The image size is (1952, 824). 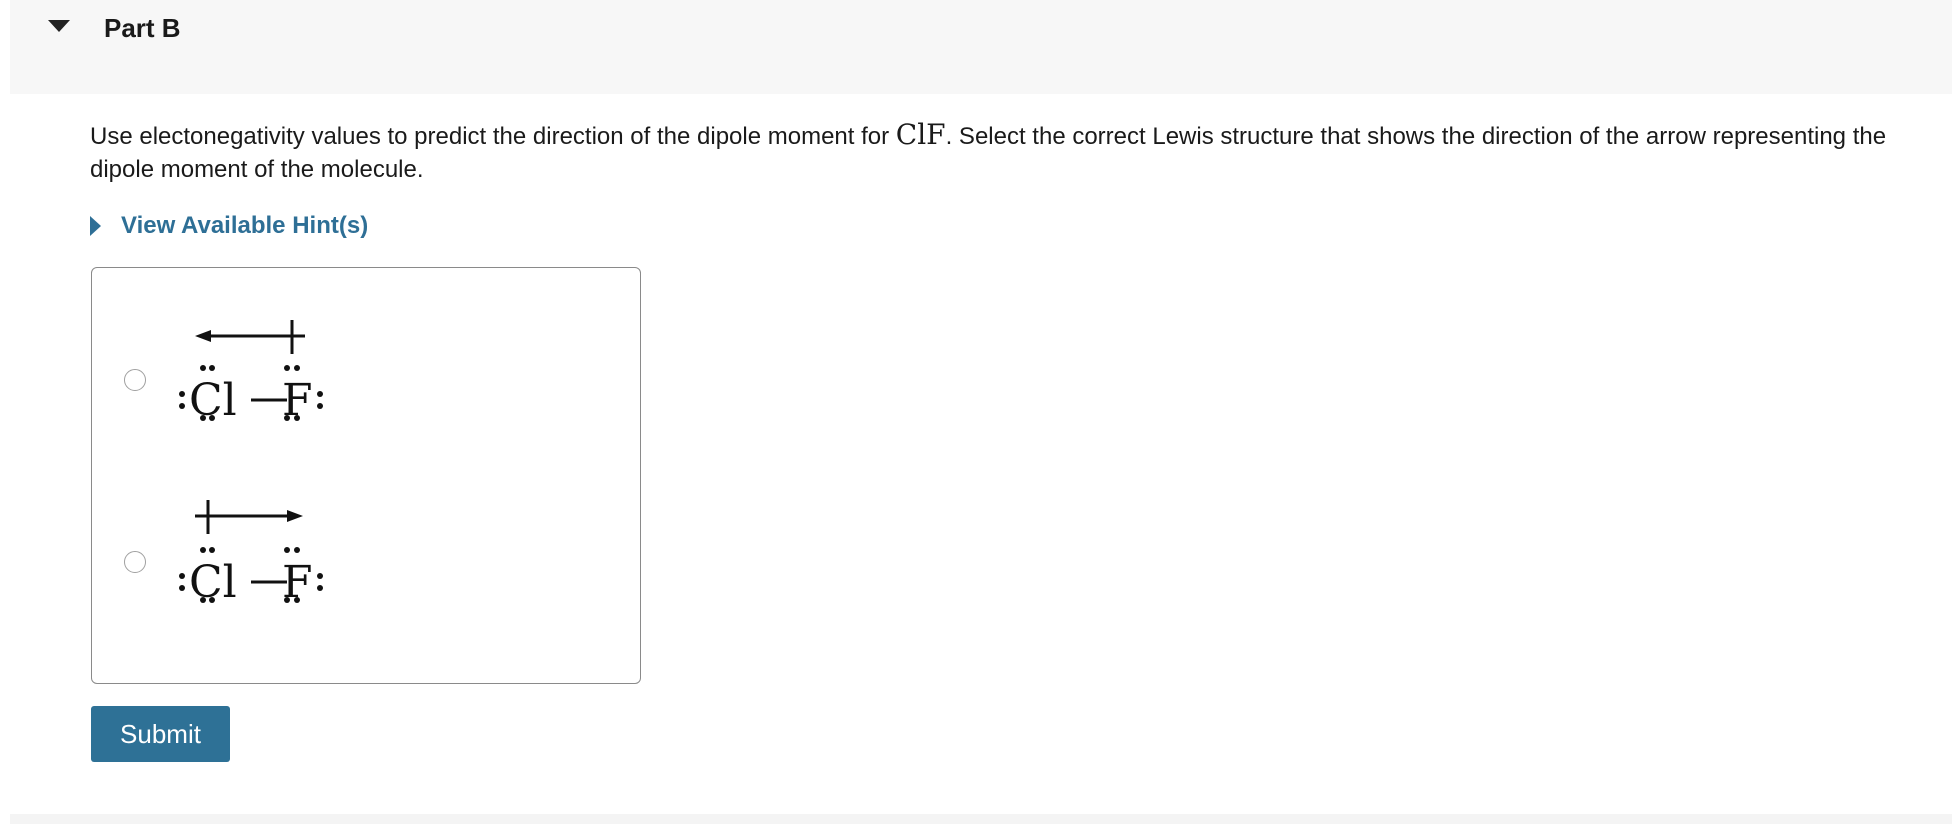 What do you see at coordinates (244, 226) in the screenshot?
I see `view-hints-label: View Available Hint(s)` at bounding box center [244, 226].